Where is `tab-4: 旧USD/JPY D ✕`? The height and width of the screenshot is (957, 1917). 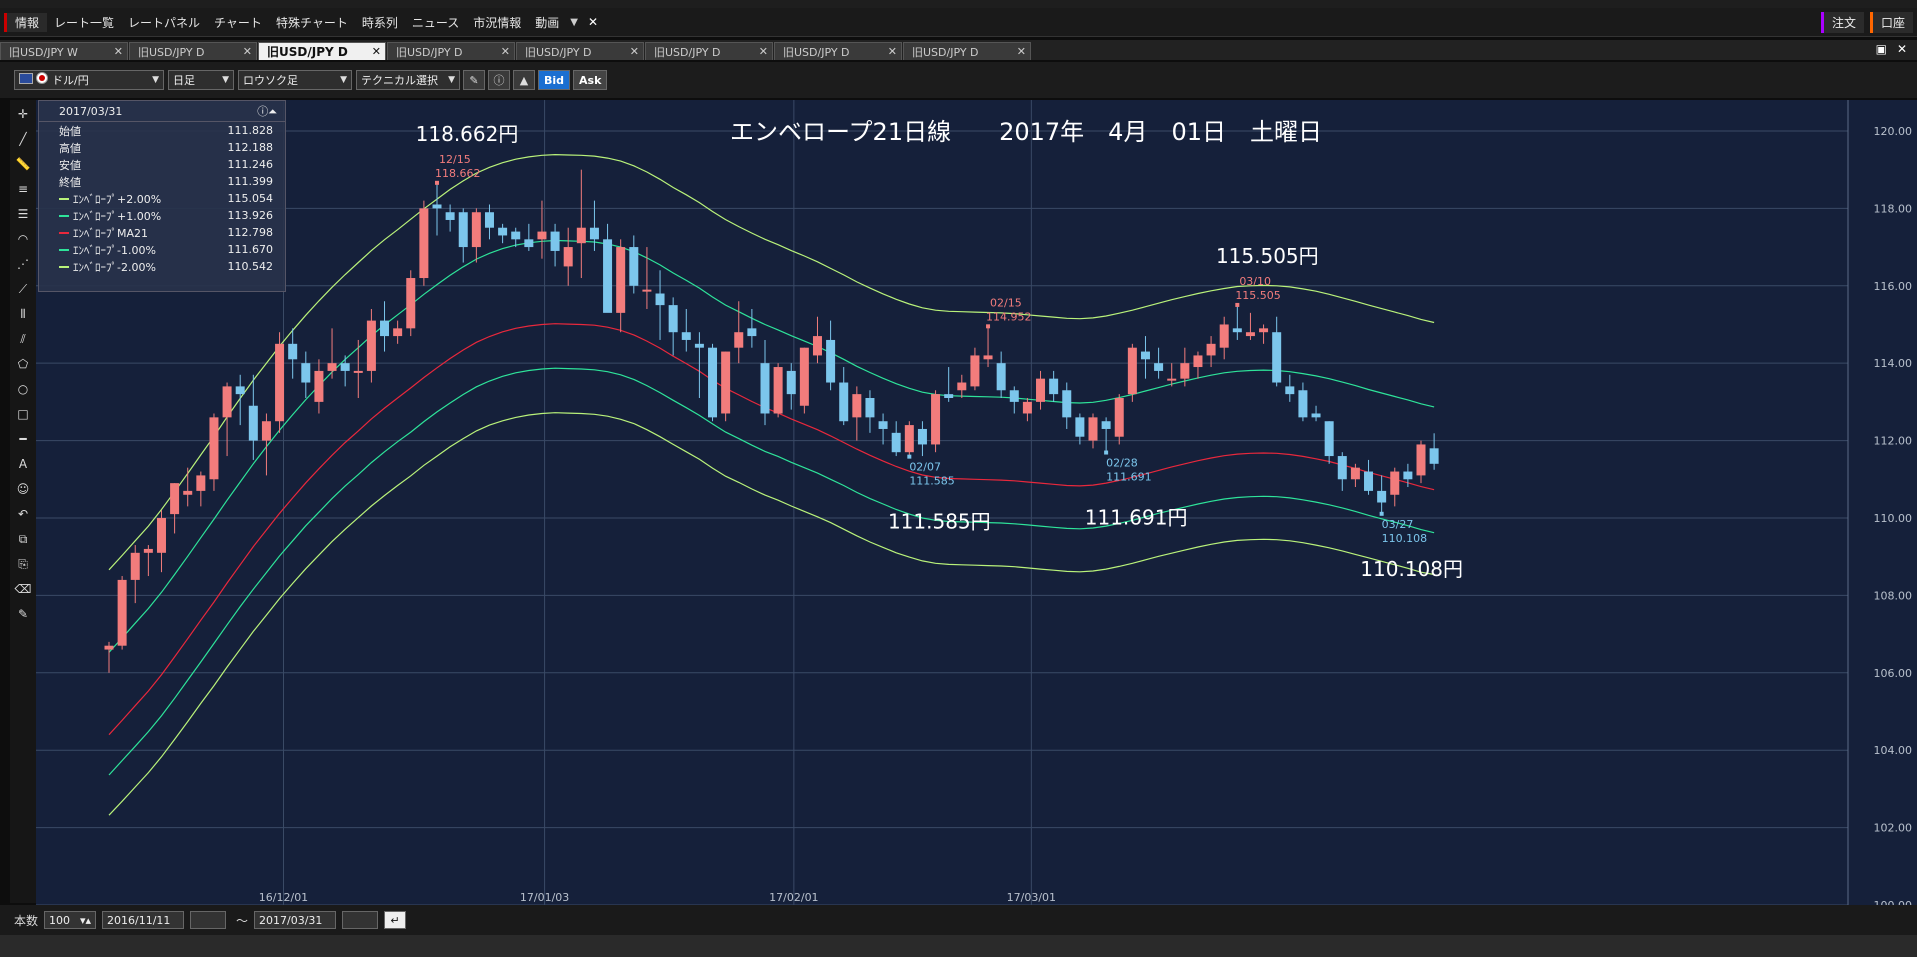 tab-4: 旧USD/JPY D ✕ is located at coordinates (580, 51).